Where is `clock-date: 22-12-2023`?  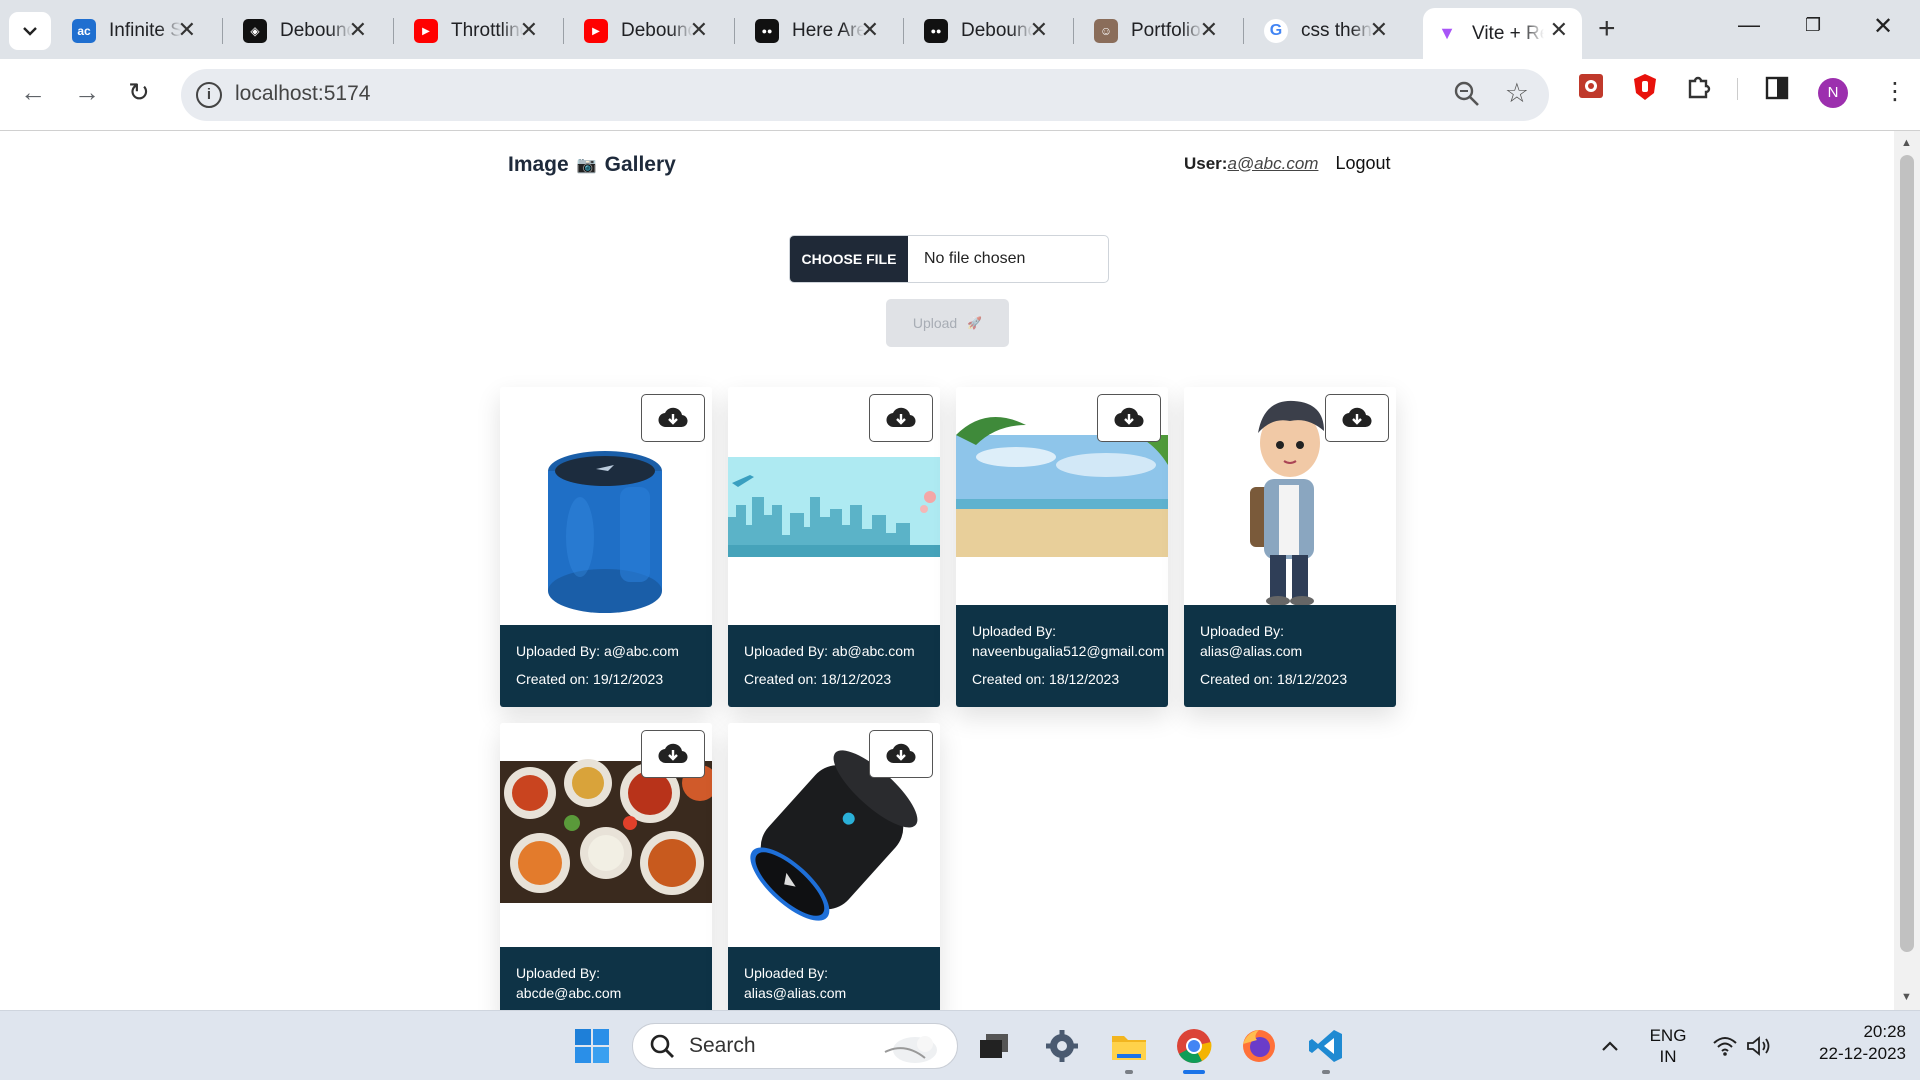
clock-date: 22-12-2023 is located at coordinates (1862, 1053).